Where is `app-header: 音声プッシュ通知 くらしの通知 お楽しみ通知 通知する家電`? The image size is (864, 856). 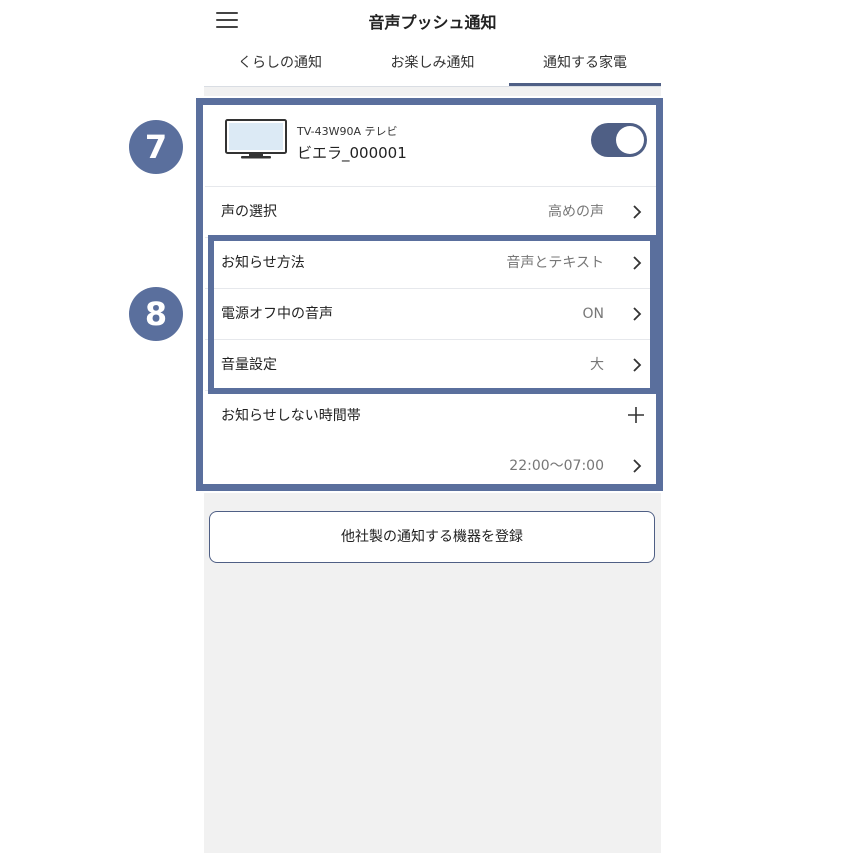
app-header: 音声プッシュ通知 くらしの通知 お楽しみ通知 通知する家電 is located at coordinates (432, 43).